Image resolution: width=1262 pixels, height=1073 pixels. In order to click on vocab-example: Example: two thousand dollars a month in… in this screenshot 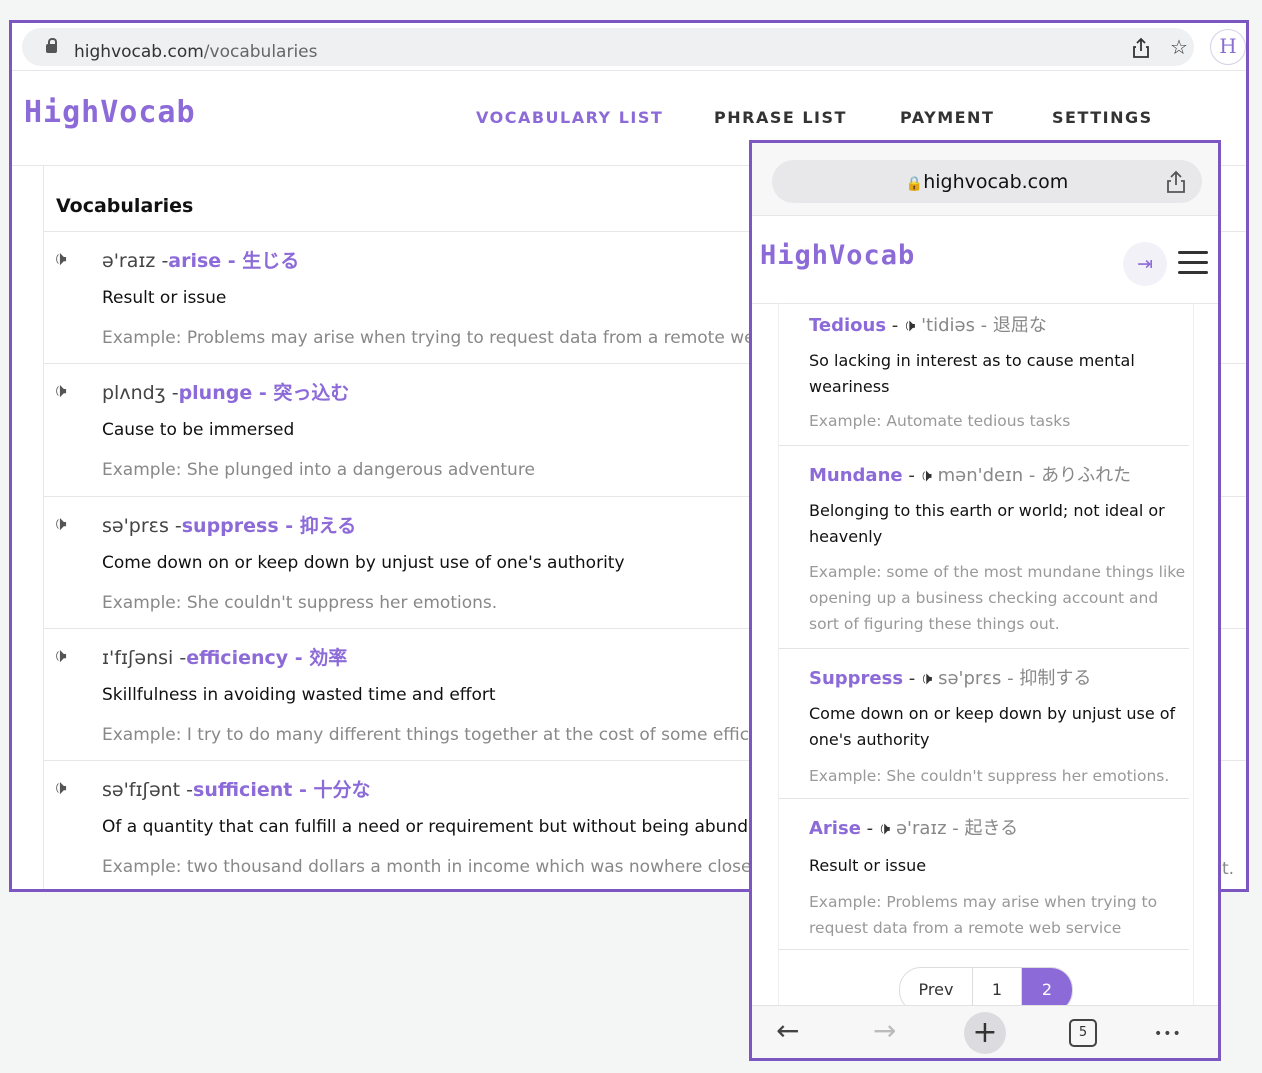, I will do `click(438, 867)`.